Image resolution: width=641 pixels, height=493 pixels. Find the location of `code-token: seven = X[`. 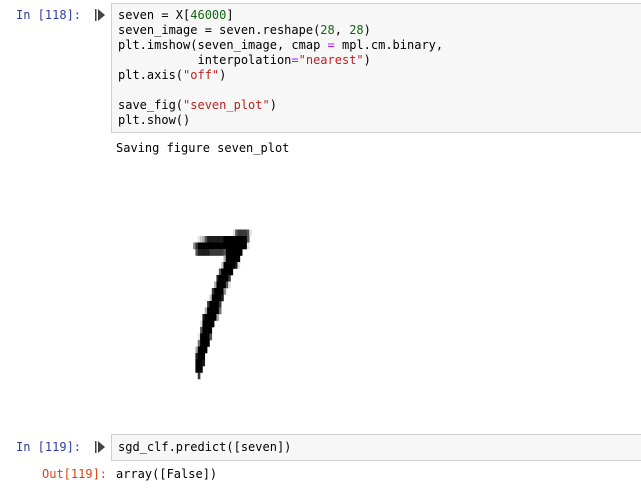

code-token: seven = X[ is located at coordinates (154, 15).